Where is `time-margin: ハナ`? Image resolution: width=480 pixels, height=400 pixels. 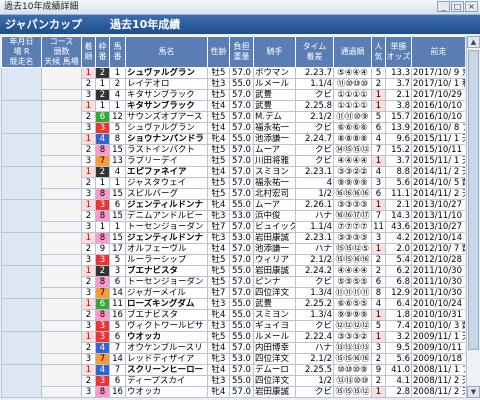
time-margin: ハナ is located at coordinates (314, 249).